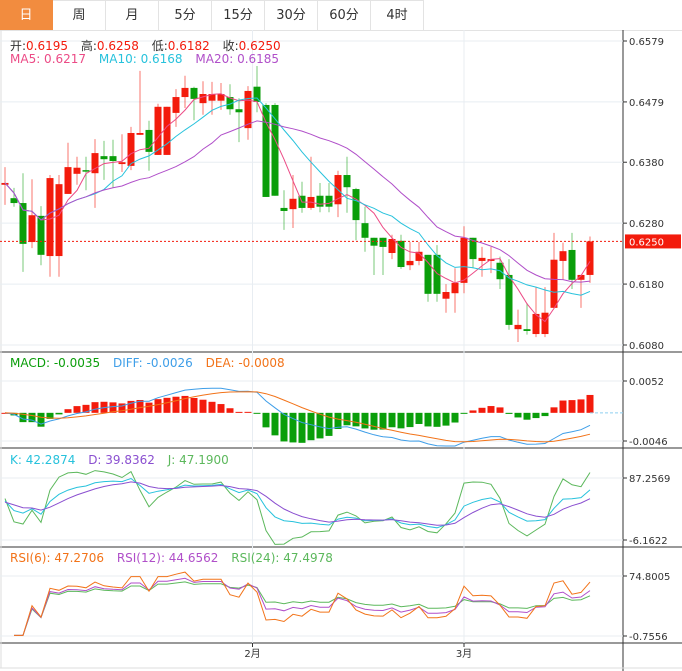 Image resolution: width=682 pixels, height=671 pixels. What do you see at coordinates (18, 46) in the screenshot?
I see `open-label: 开:` at bounding box center [18, 46].